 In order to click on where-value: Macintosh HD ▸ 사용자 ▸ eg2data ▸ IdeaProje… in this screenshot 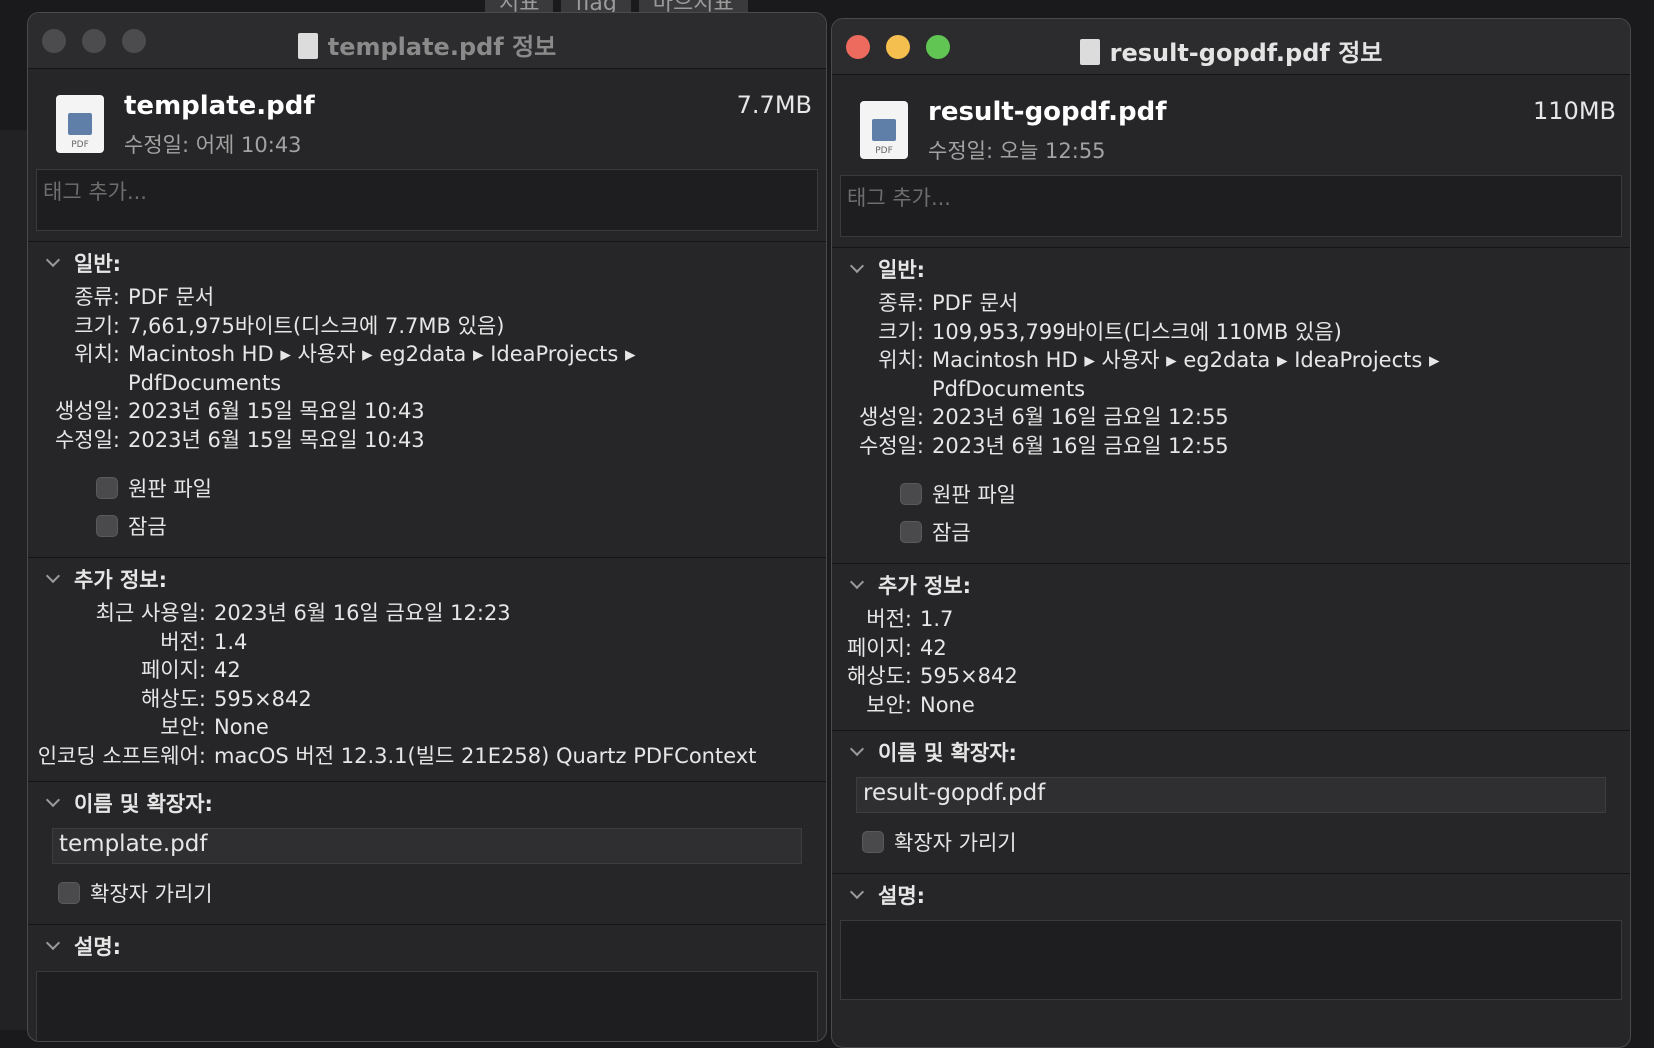, I will do `click(1186, 360)`.